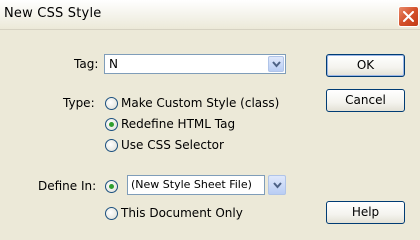  I want to click on cancel-button: Cancel, so click(365, 100).